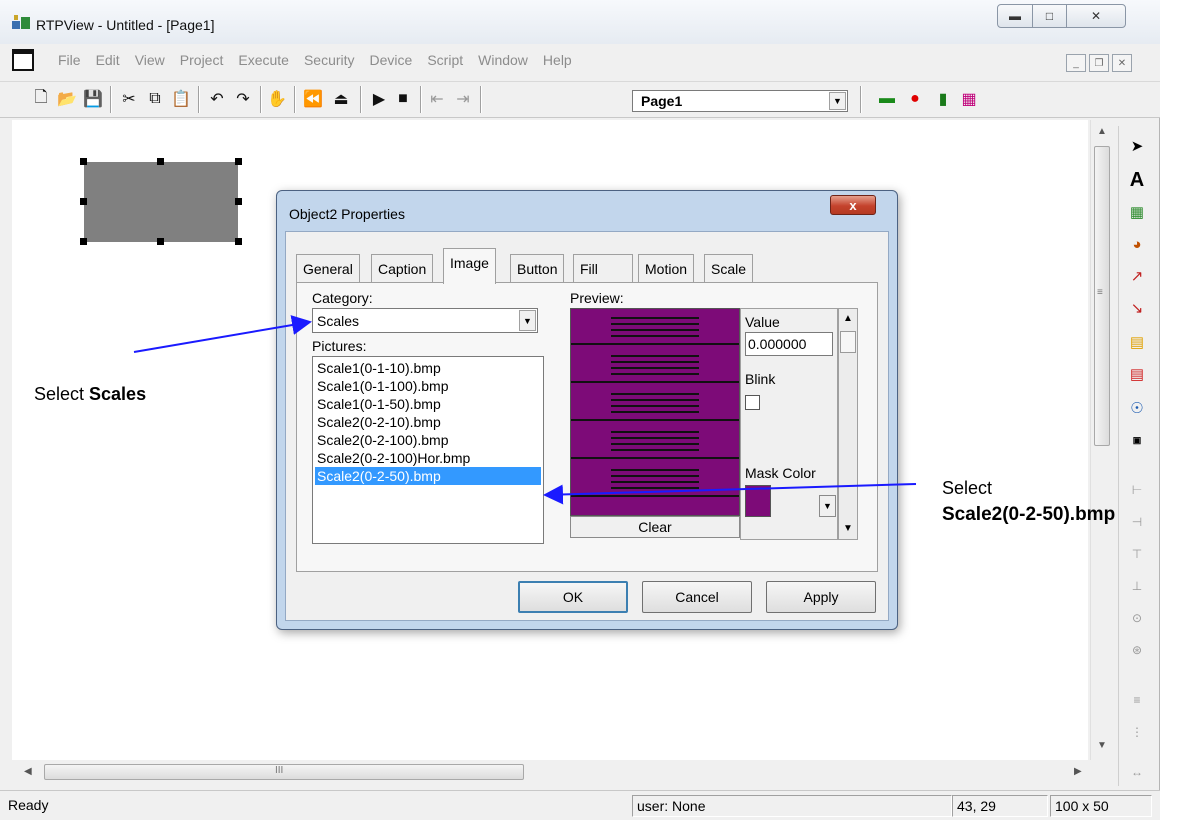  Describe the element at coordinates (154, 60) in the screenshot. I see `menu-view: View` at that location.